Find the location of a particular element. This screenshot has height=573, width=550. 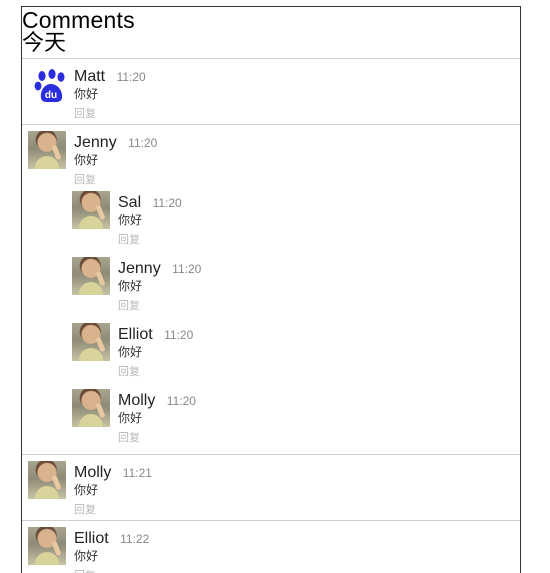

reply-content-jenny: Jenny 11:20 你好 回复 is located at coordinates (159, 285).